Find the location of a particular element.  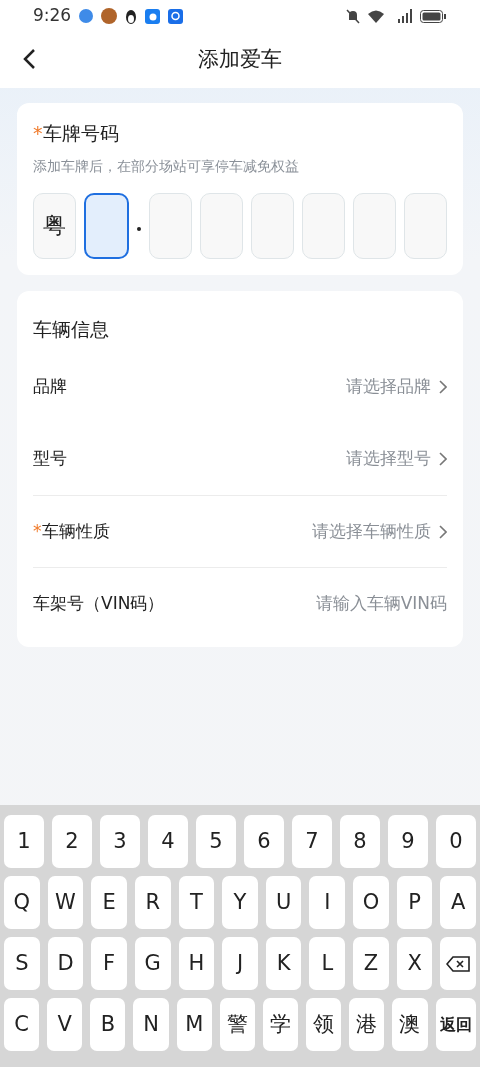

separator-dot is located at coordinates (139, 228).